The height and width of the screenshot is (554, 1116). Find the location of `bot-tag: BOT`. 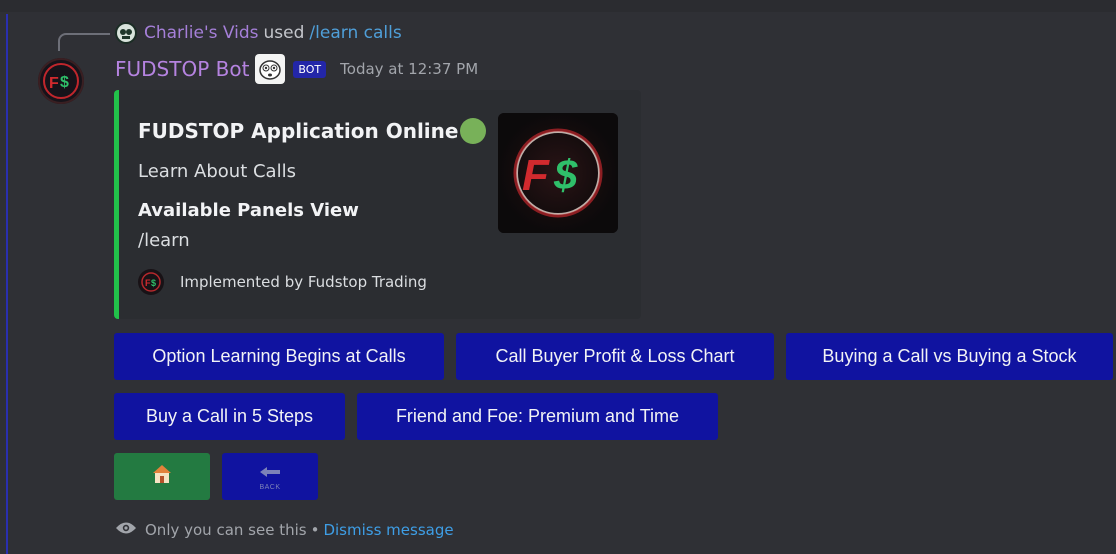

bot-tag: BOT is located at coordinates (310, 69).